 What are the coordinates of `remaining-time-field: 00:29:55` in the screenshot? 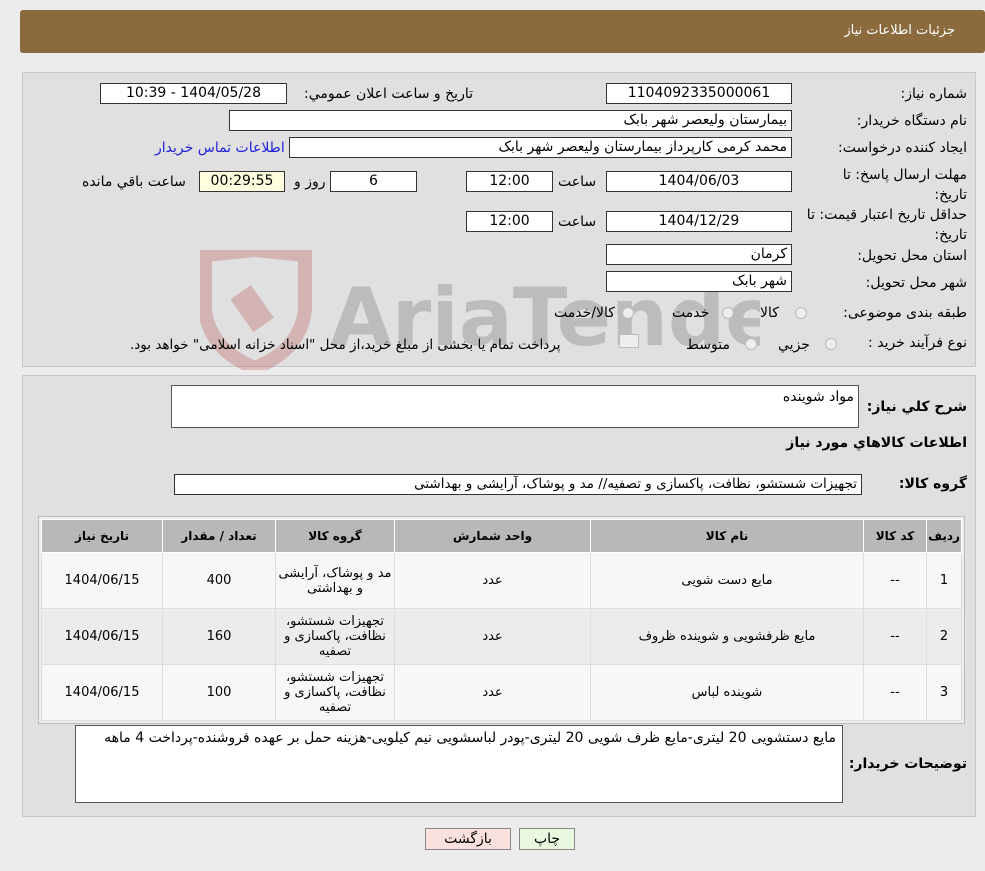 It's located at (242, 181).